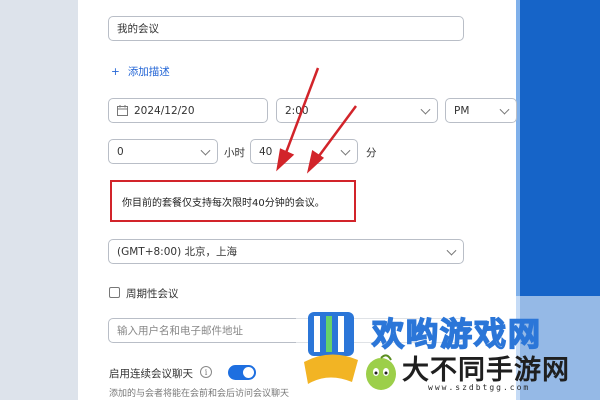 The height and width of the screenshot is (400, 600). Describe the element at coordinates (479, 387) in the screenshot. I see `watermark-url: www.szdbtgg.com` at that location.